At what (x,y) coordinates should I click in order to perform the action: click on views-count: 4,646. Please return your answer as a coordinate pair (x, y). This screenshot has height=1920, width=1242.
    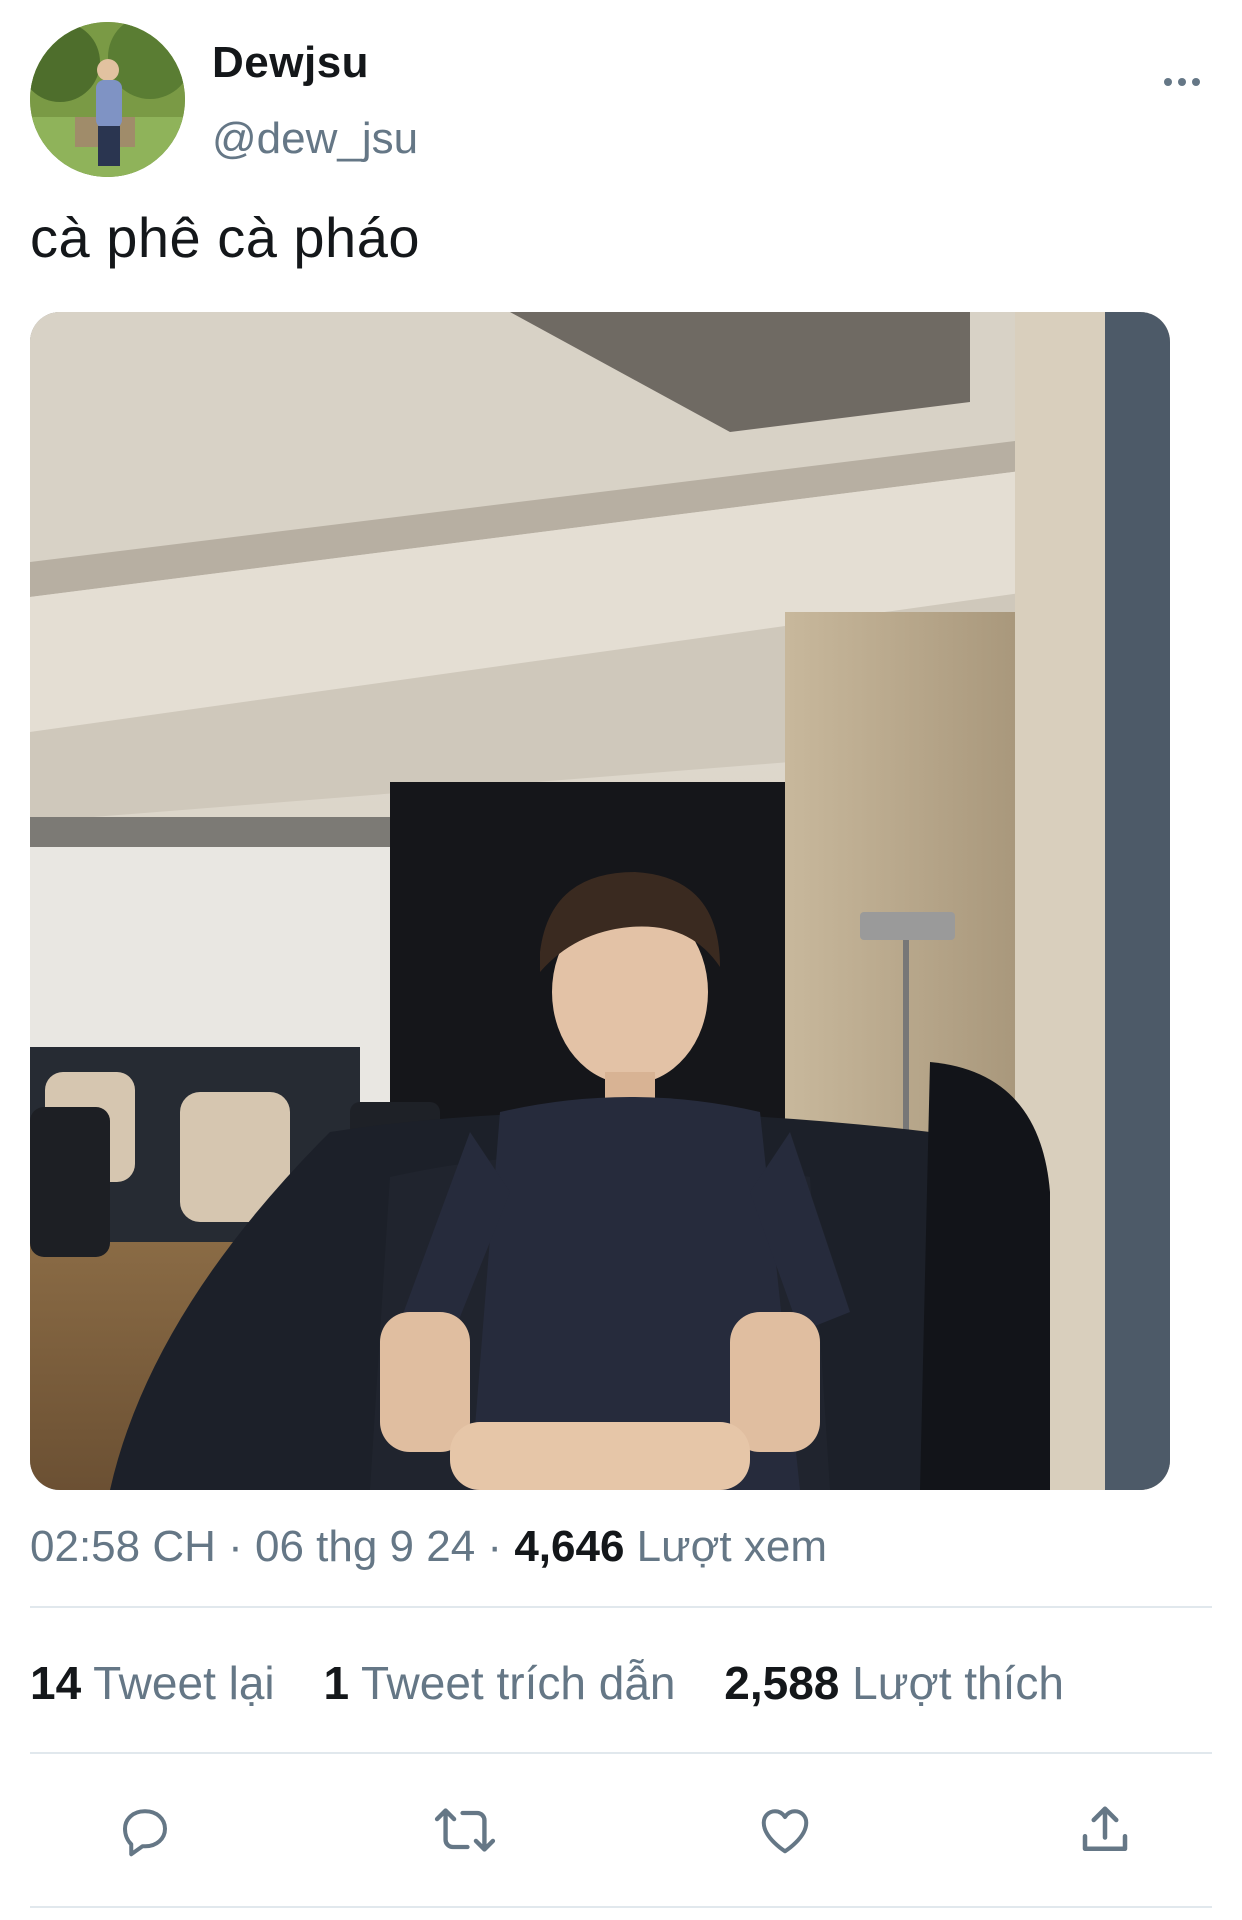
    Looking at the image, I should click on (569, 1546).